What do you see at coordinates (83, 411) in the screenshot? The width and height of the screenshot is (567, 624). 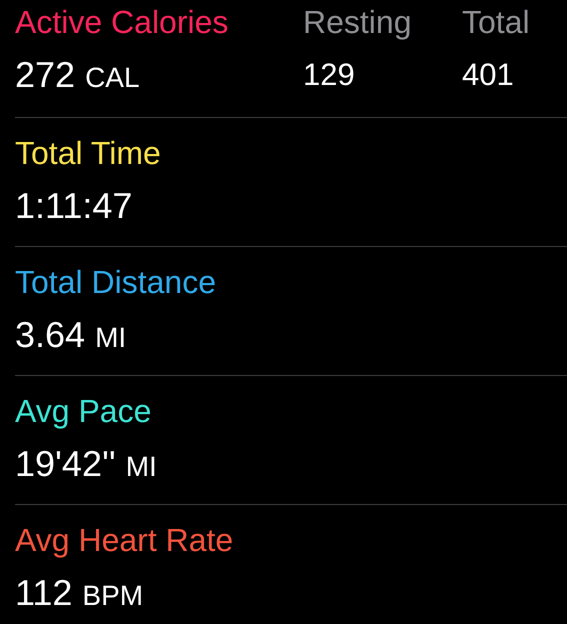 I see `metric-label: Avg Pace` at bounding box center [83, 411].